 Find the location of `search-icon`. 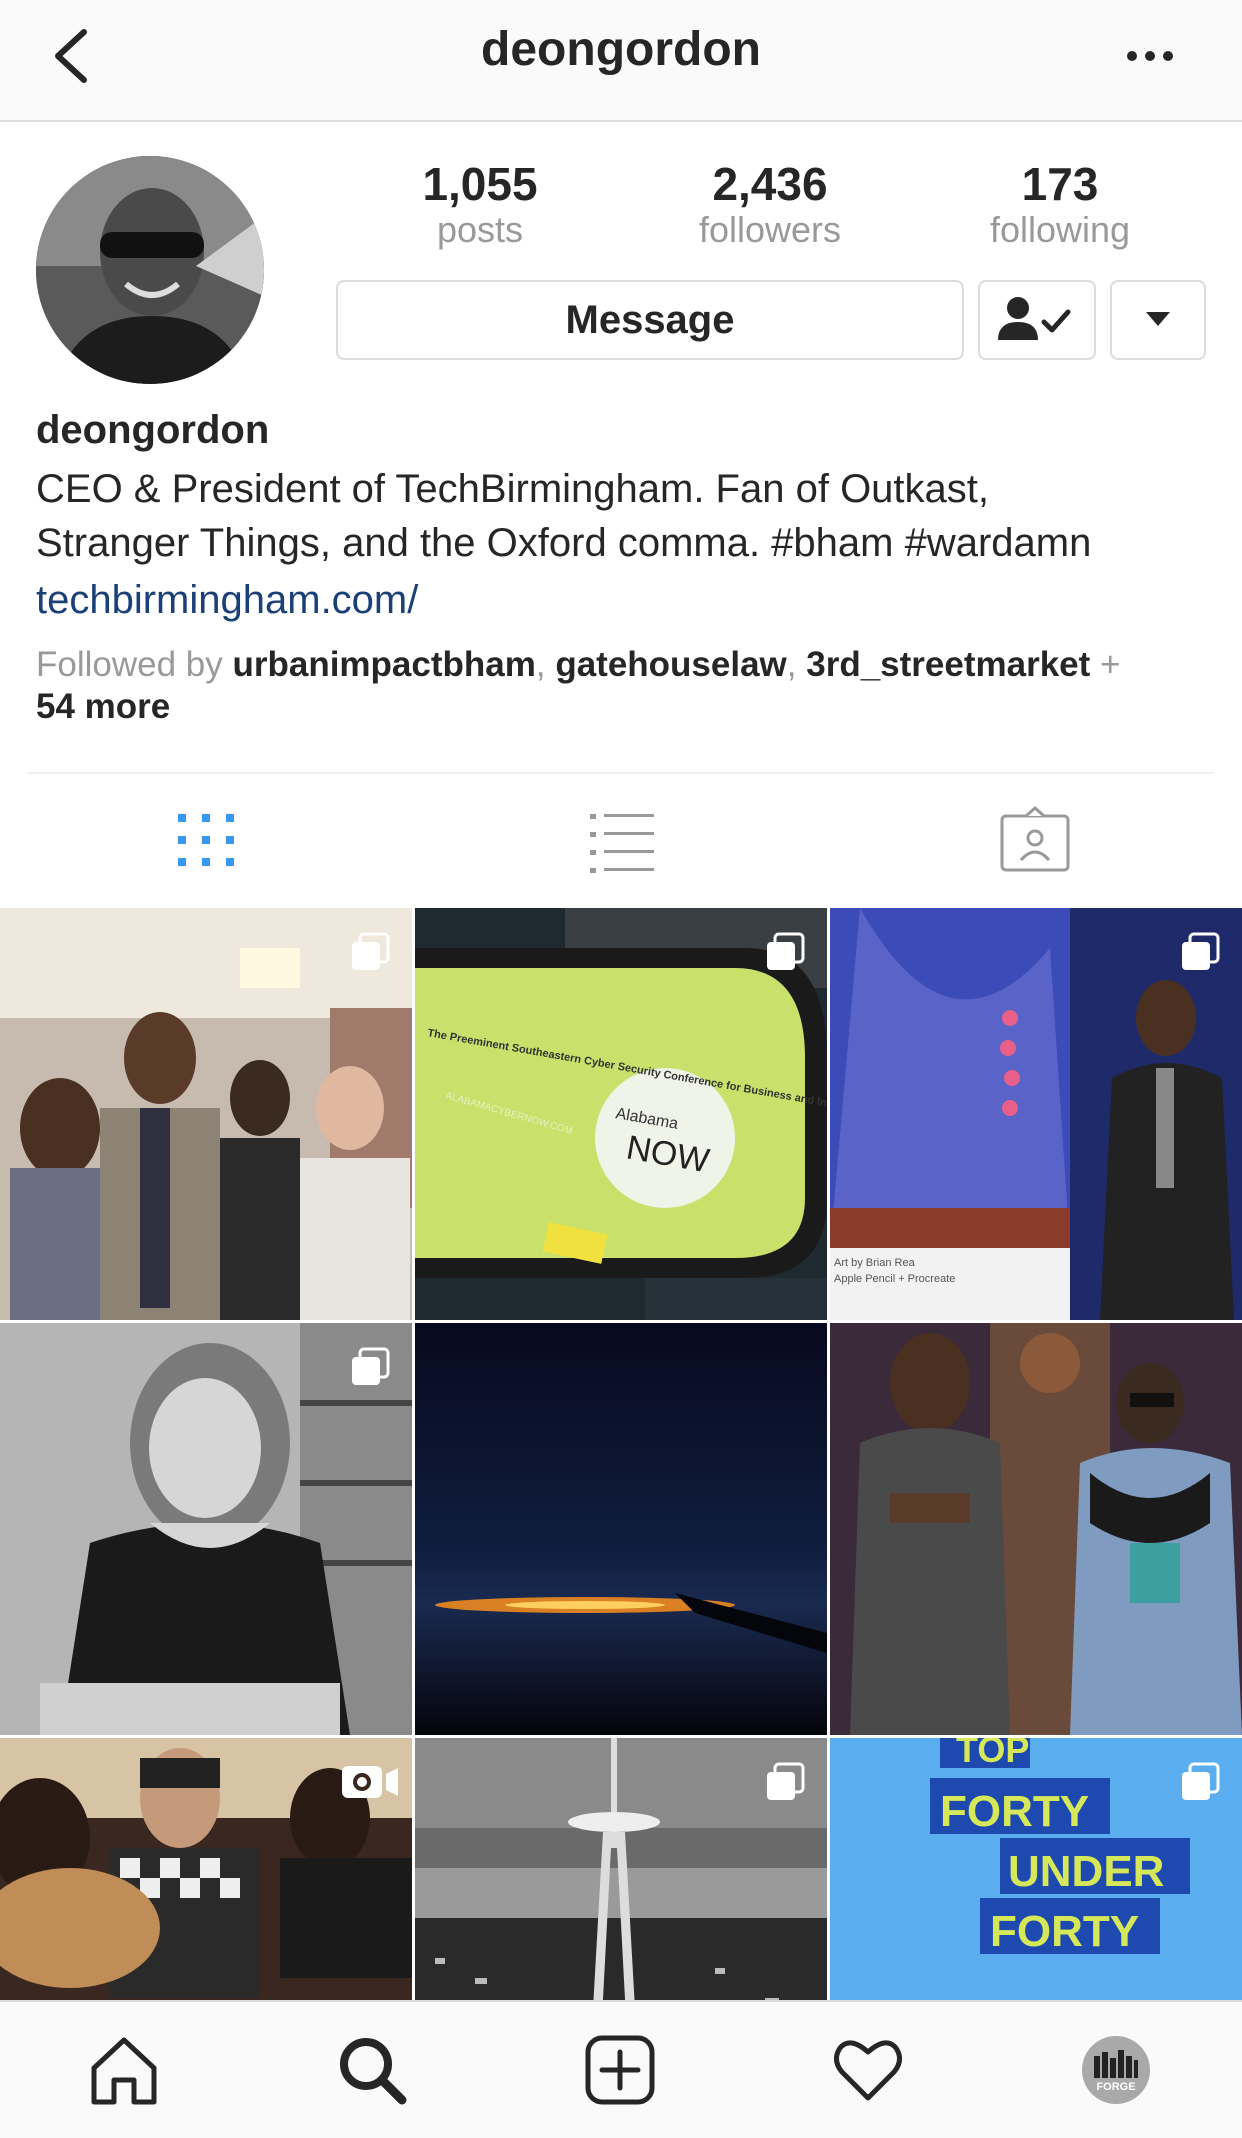

search-icon is located at coordinates (372, 2070).